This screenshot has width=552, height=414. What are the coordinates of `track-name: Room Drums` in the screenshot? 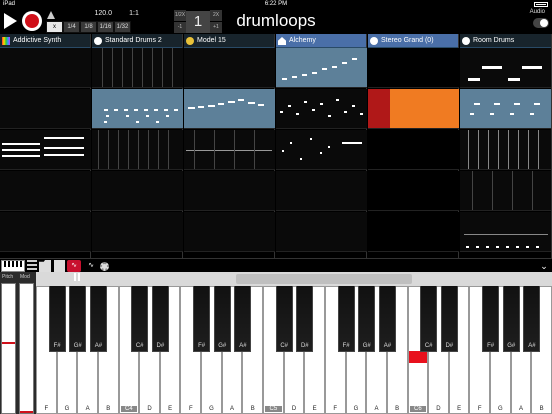 It's located at (494, 40).